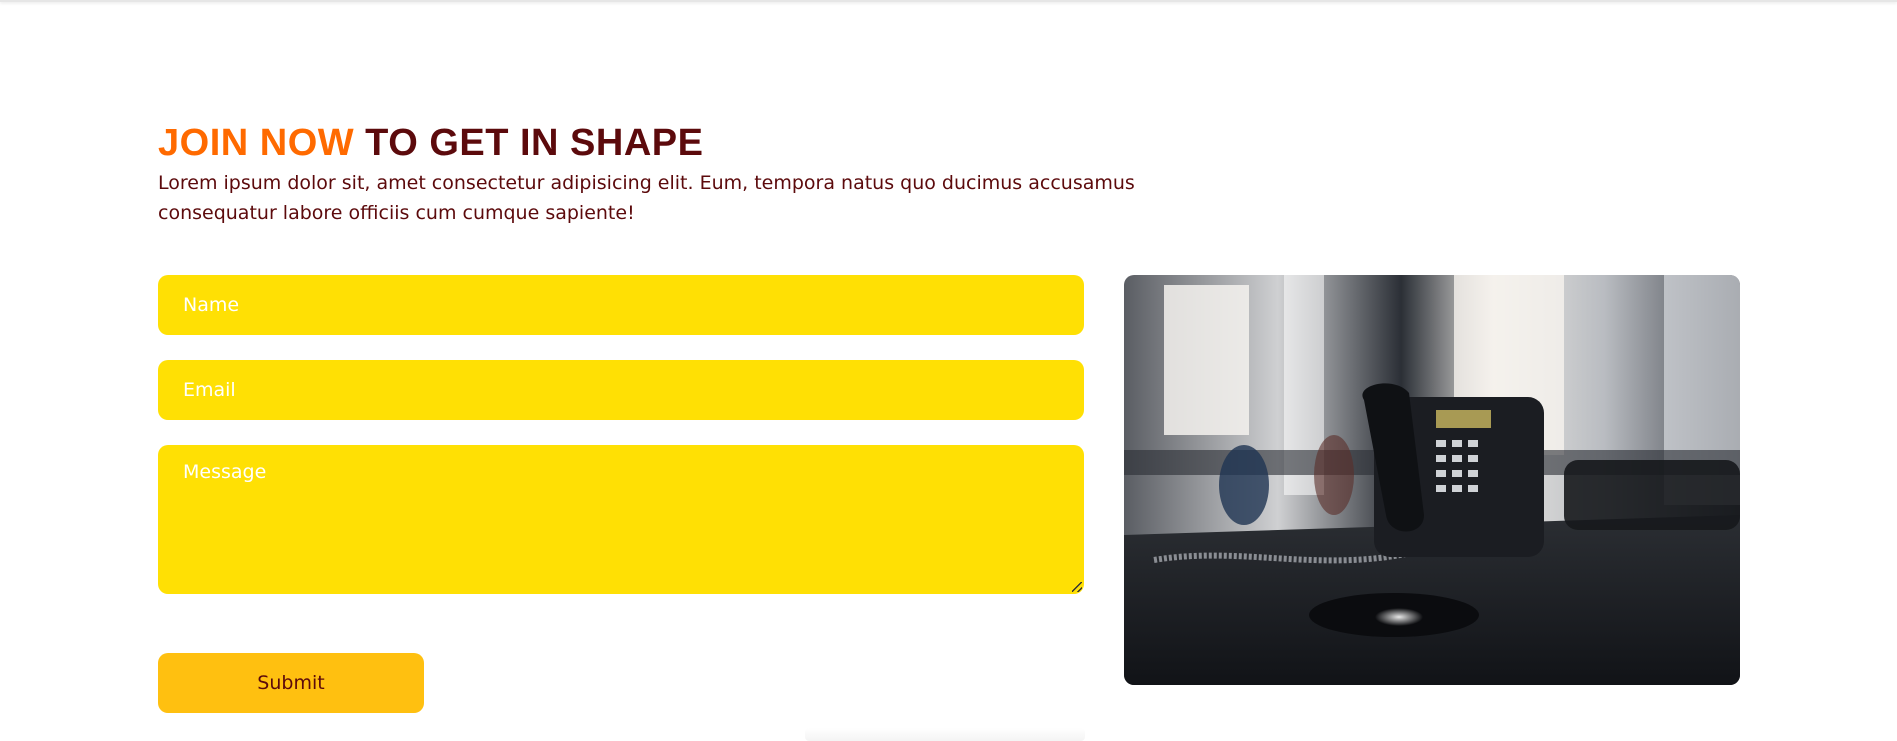 Image resolution: width=1897 pixels, height=741 pixels. What do you see at coordinates (621, 305) in the screenshot?
I see `name-input: Name` at bounding box center [621, 305].